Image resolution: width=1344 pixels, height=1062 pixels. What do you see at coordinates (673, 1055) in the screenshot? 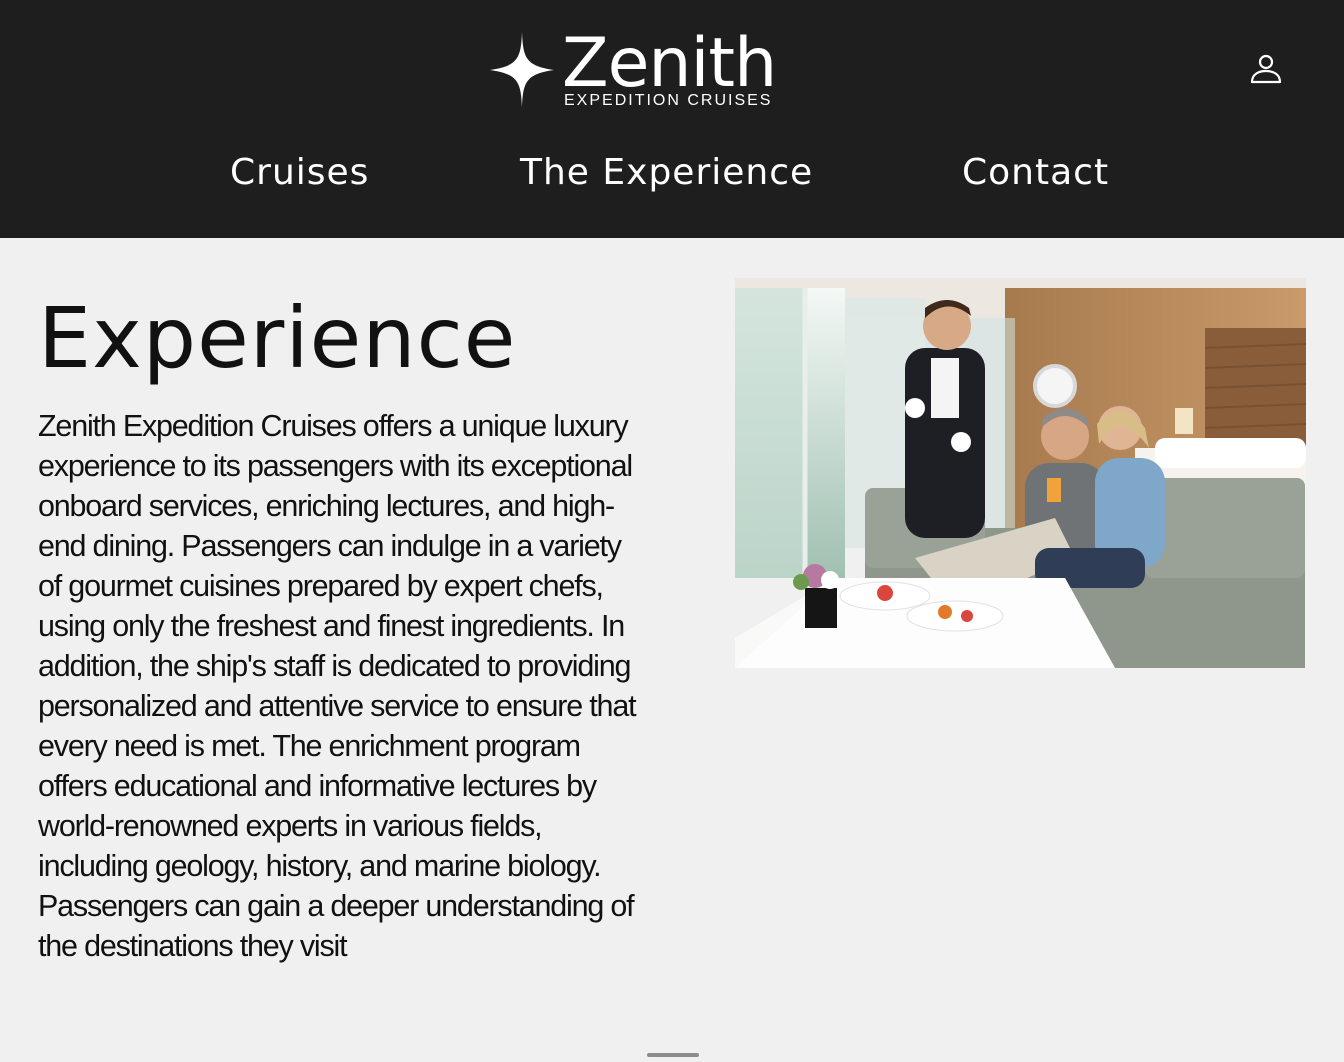
I see `scroll-indicator` at bounding box center [673, 1055].